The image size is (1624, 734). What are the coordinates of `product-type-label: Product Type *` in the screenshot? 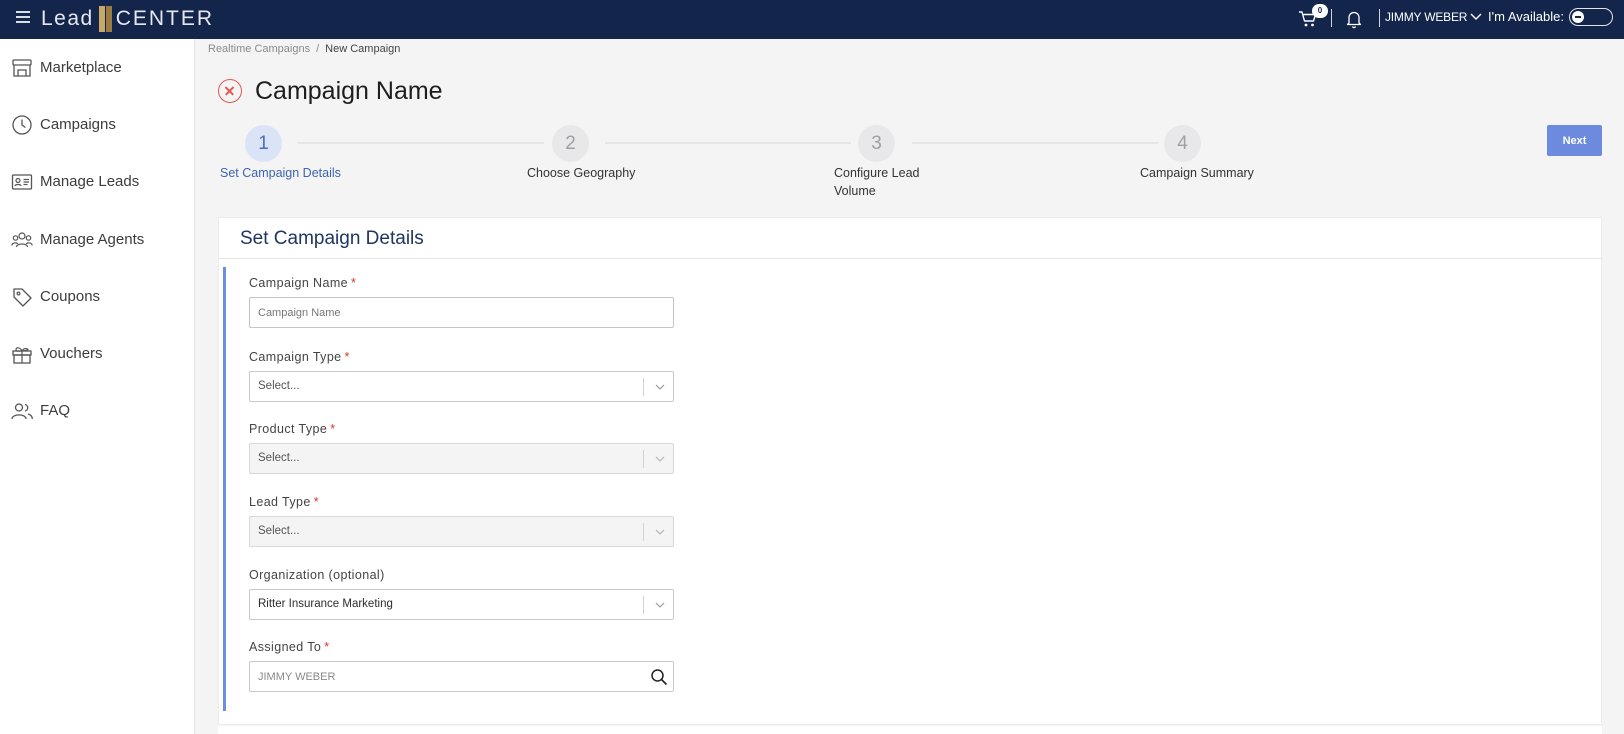 It's located at (292, 429).